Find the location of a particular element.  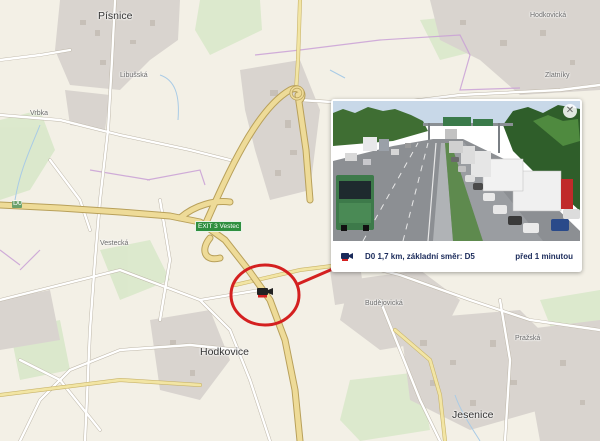

map-label-hodkovice: Hodkovice is located at coordinates (225, 352).